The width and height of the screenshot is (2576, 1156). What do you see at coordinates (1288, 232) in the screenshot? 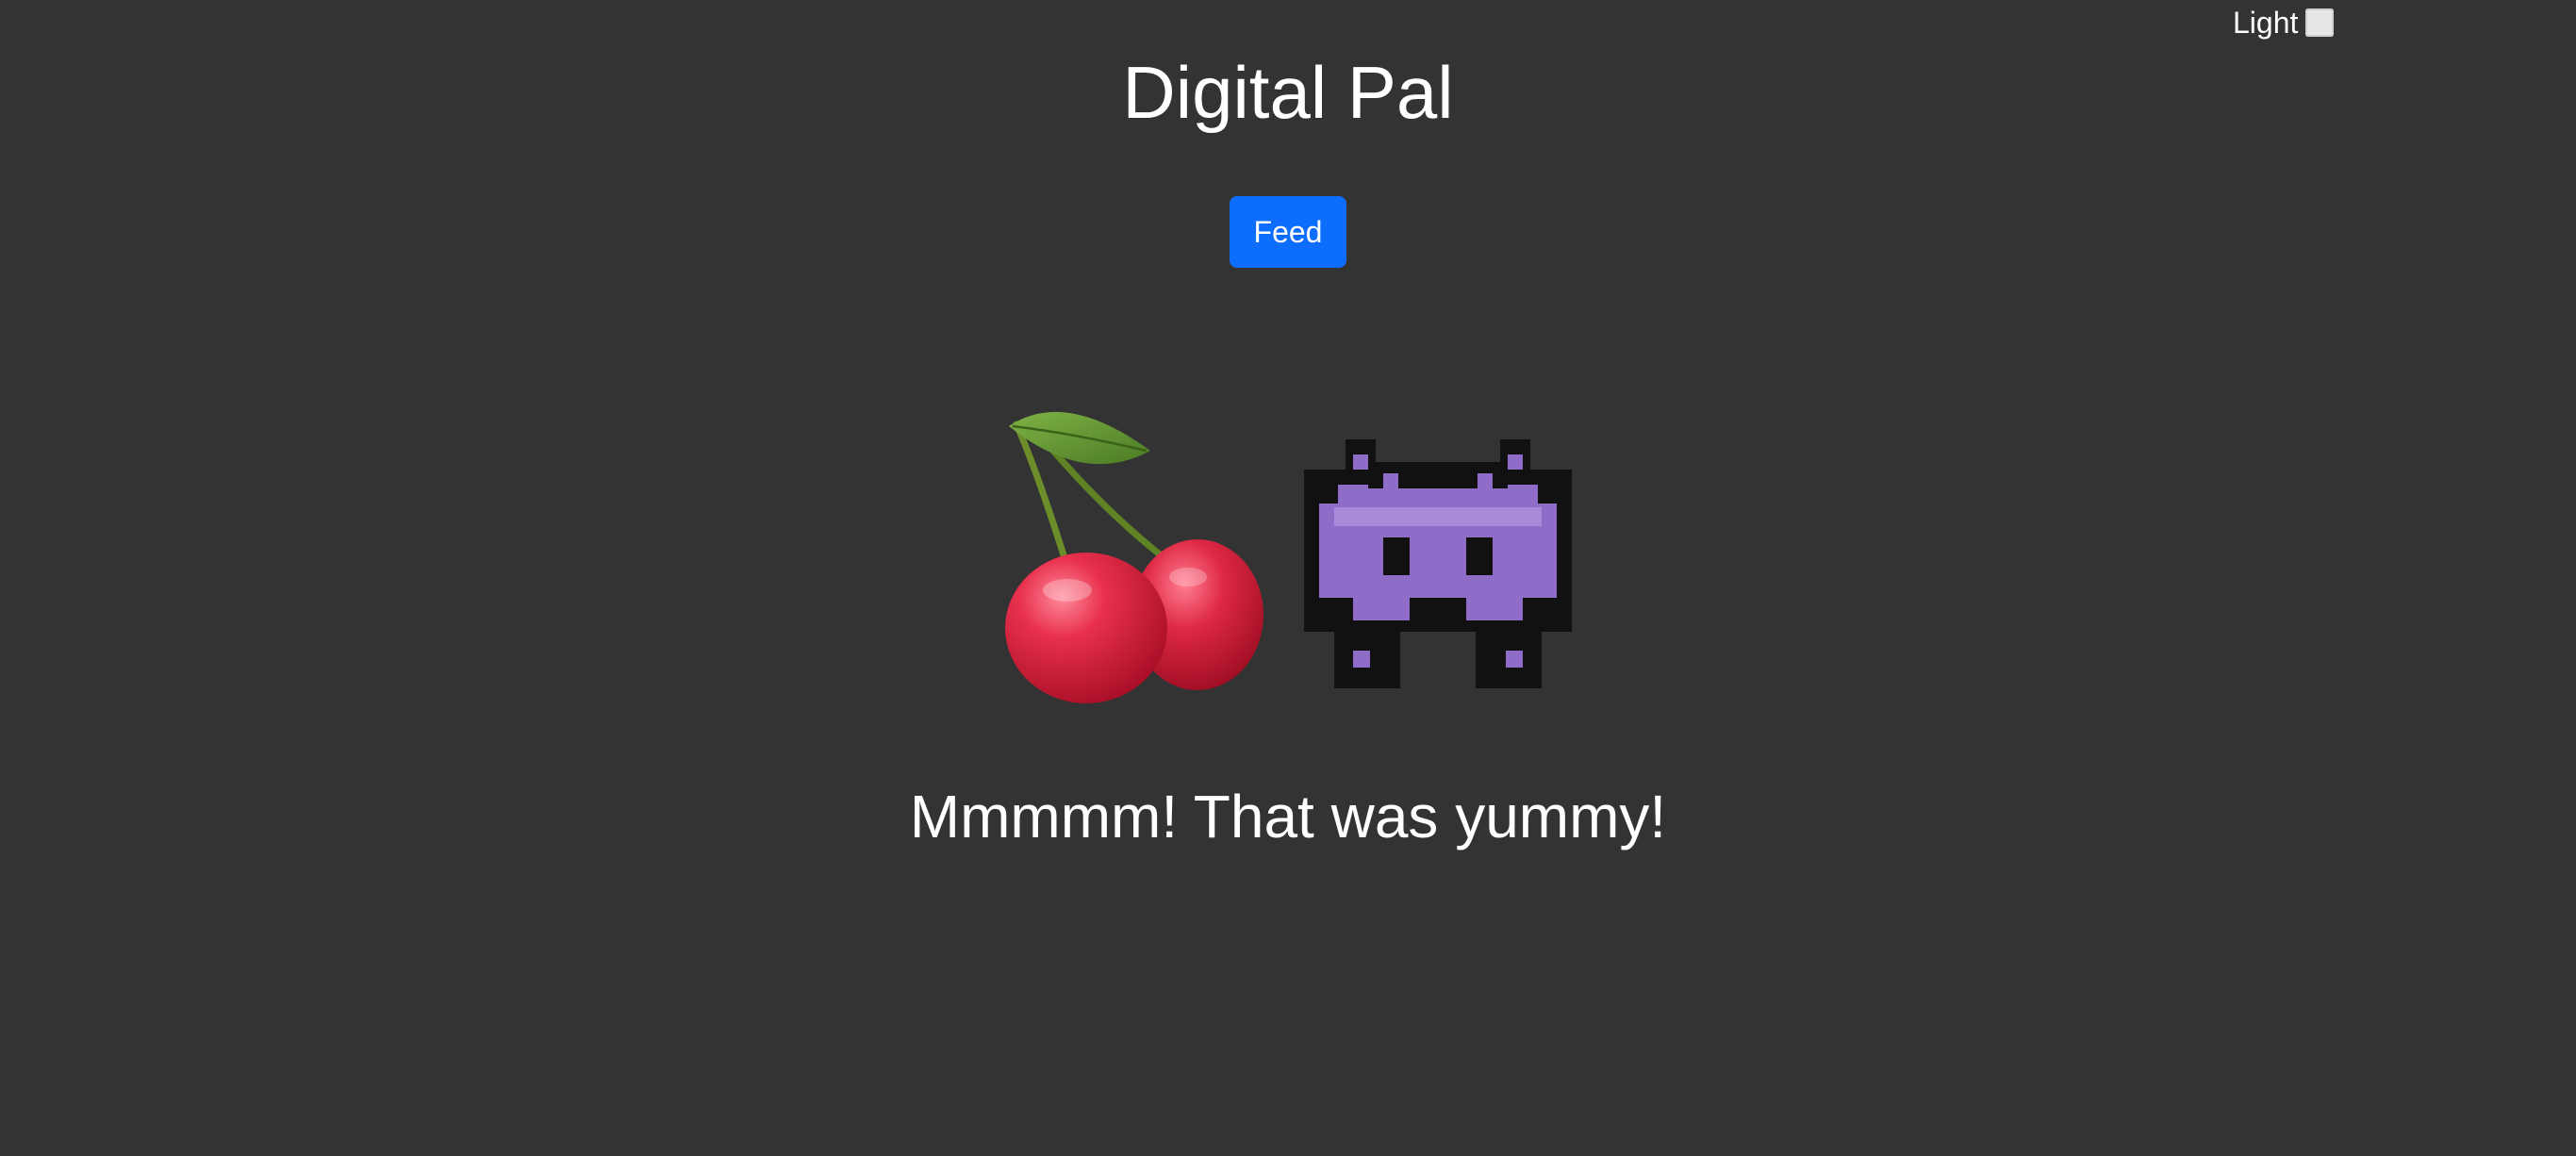
I see `feed-button: Feed` at bounding box center [1288, 232].